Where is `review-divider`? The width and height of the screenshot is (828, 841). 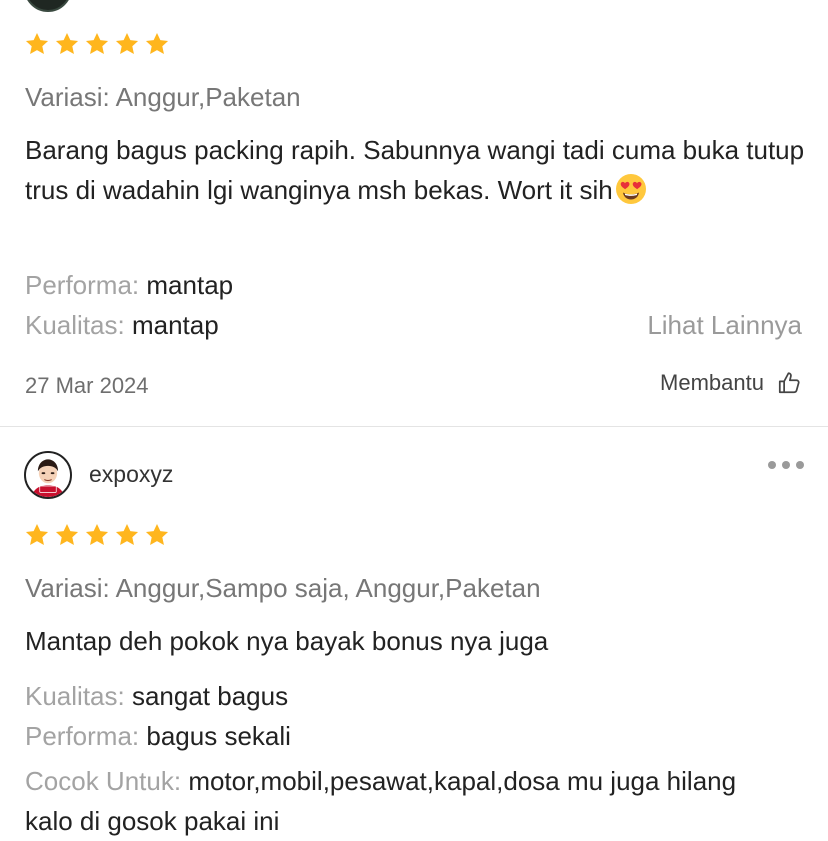 review-divider is located at coordinates (414, 426).